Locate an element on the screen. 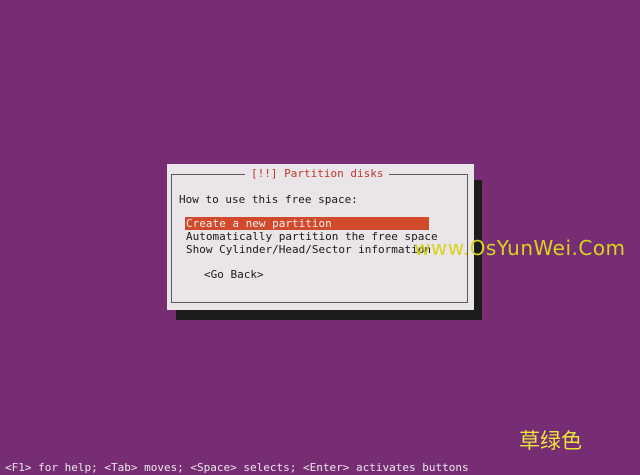 This screenshot has height=475, width=640. option-show-chs-information: Show Cylinder/Head/Sector information is located at coordinates (308, 249).